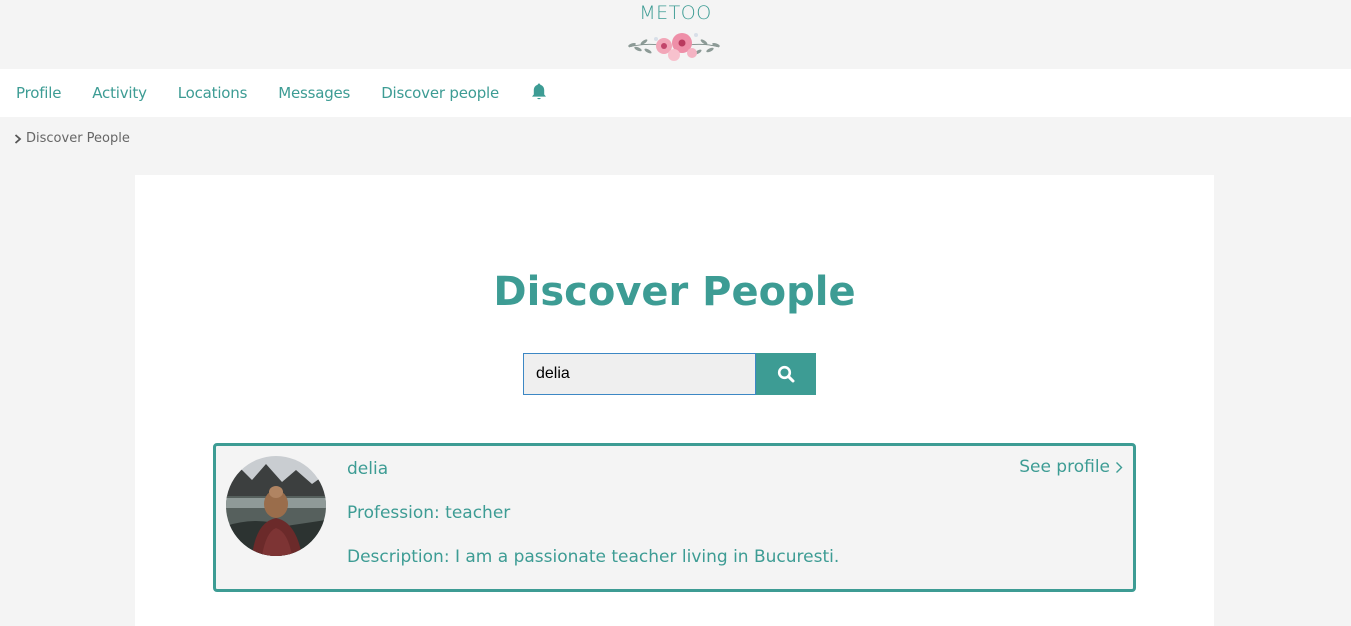 The image size is (1351, 626). I want to click on nav-item-locations: Locations, so click(213, 93).